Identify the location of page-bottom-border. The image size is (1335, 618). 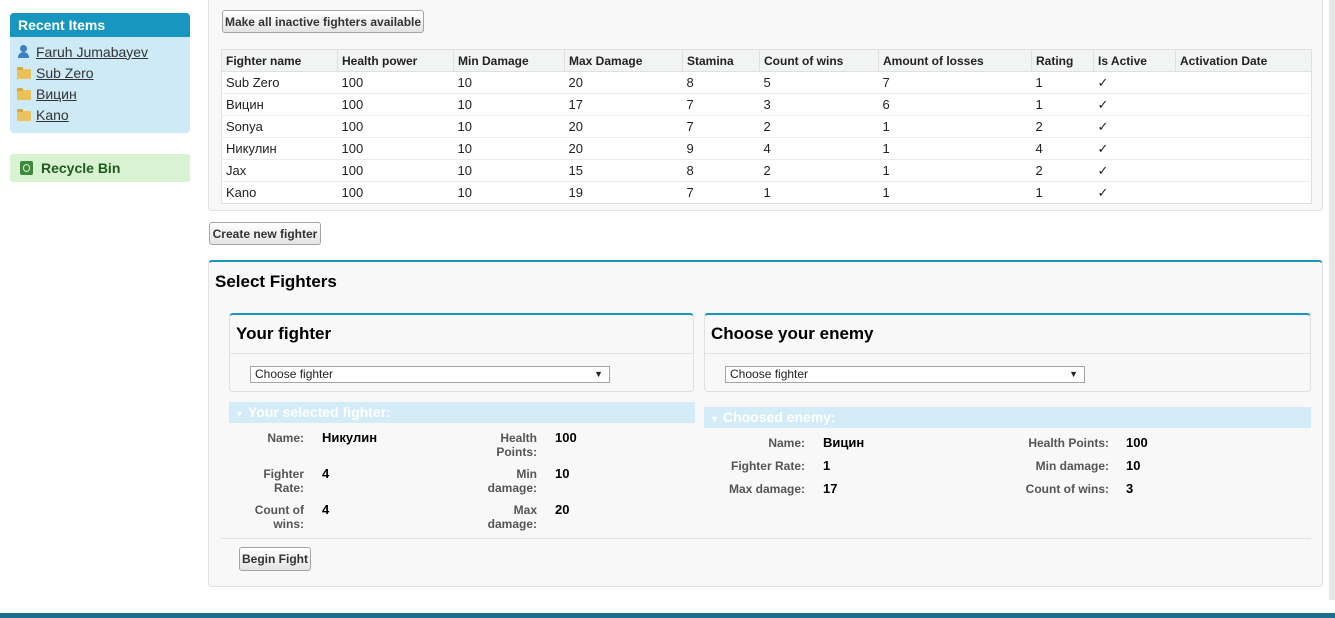
(667, 615).